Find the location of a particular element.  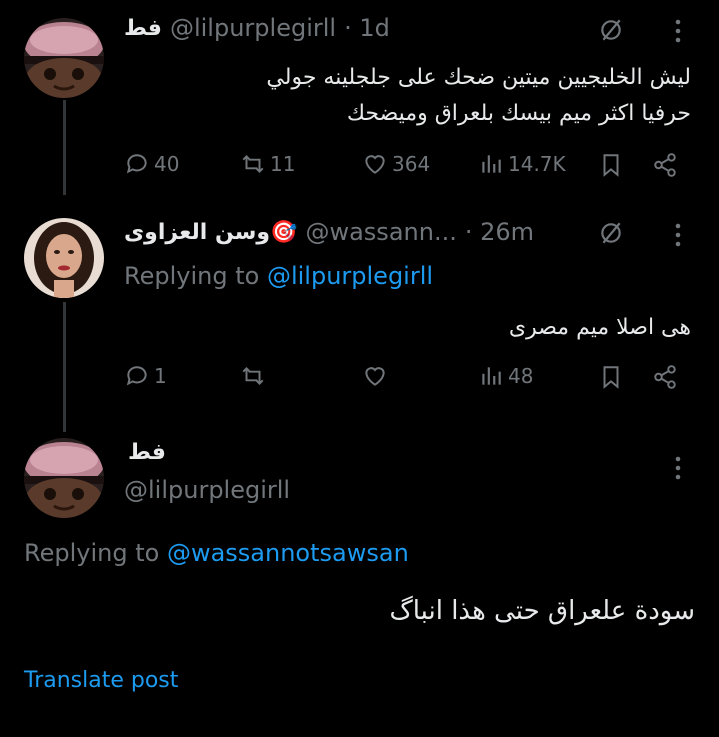

tweet-text-line: حرفيا اكثر ميم بيسك بلعراق وميضحك is located at coordinates (518, 113).